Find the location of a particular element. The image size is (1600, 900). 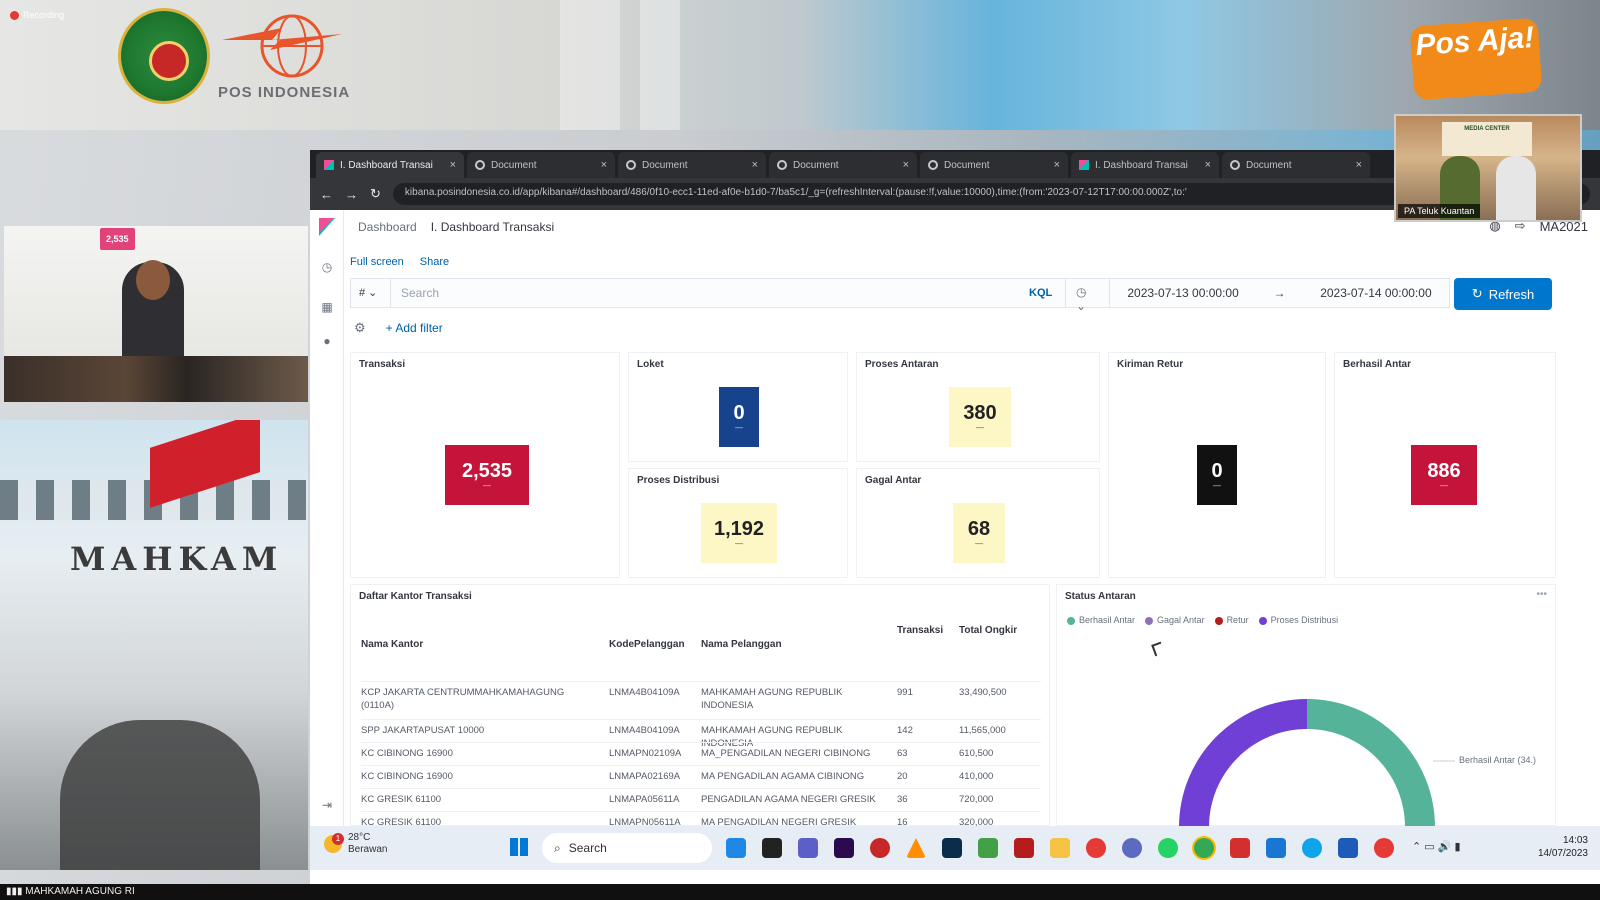

kql-toggle: KQL is located at coordinates (1047, 293).